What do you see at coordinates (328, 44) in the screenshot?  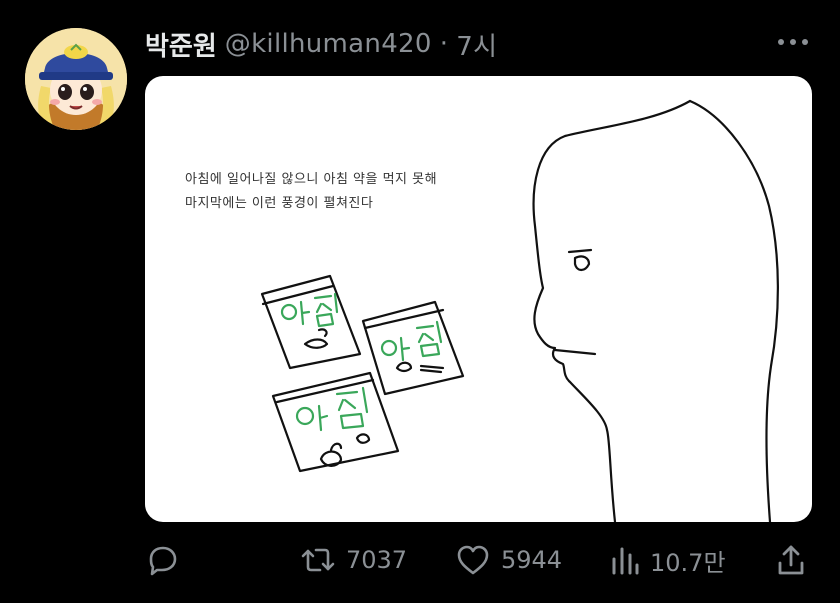 I see `user-handle: @killhuman420` at bounding box center [328, 44].